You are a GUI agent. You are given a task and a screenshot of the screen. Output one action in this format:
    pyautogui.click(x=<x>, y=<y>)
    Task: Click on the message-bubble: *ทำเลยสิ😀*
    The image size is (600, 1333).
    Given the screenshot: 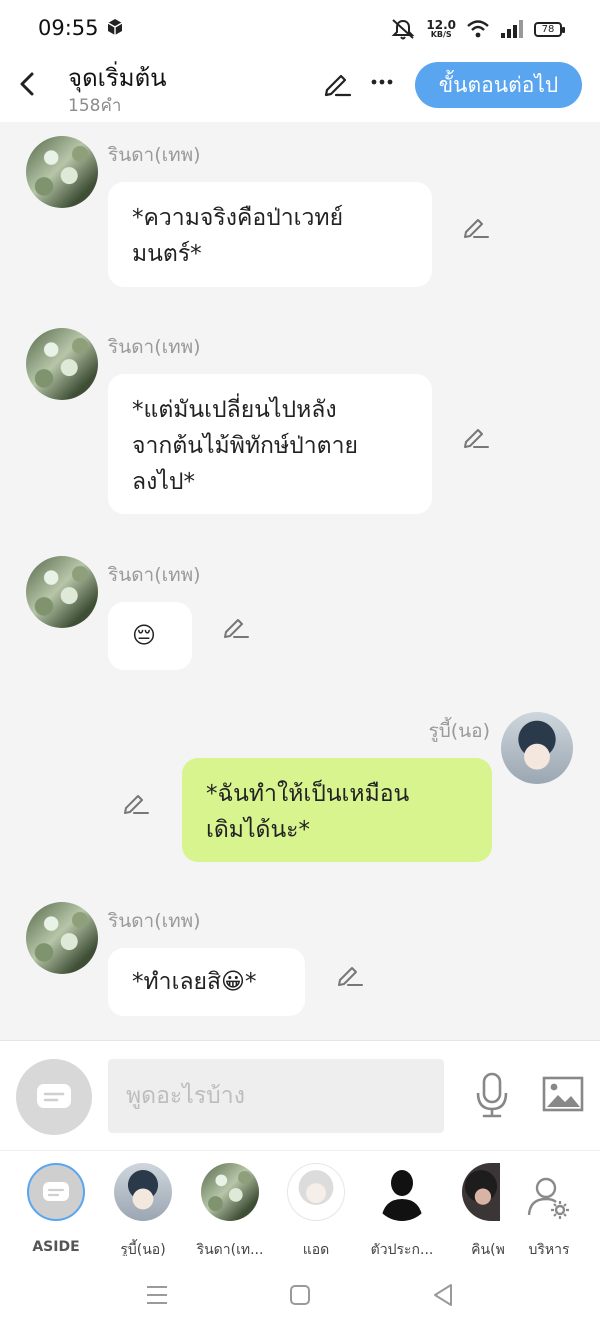 What is the action you would take?
    pyautogui.click(x=206, y=982)
    